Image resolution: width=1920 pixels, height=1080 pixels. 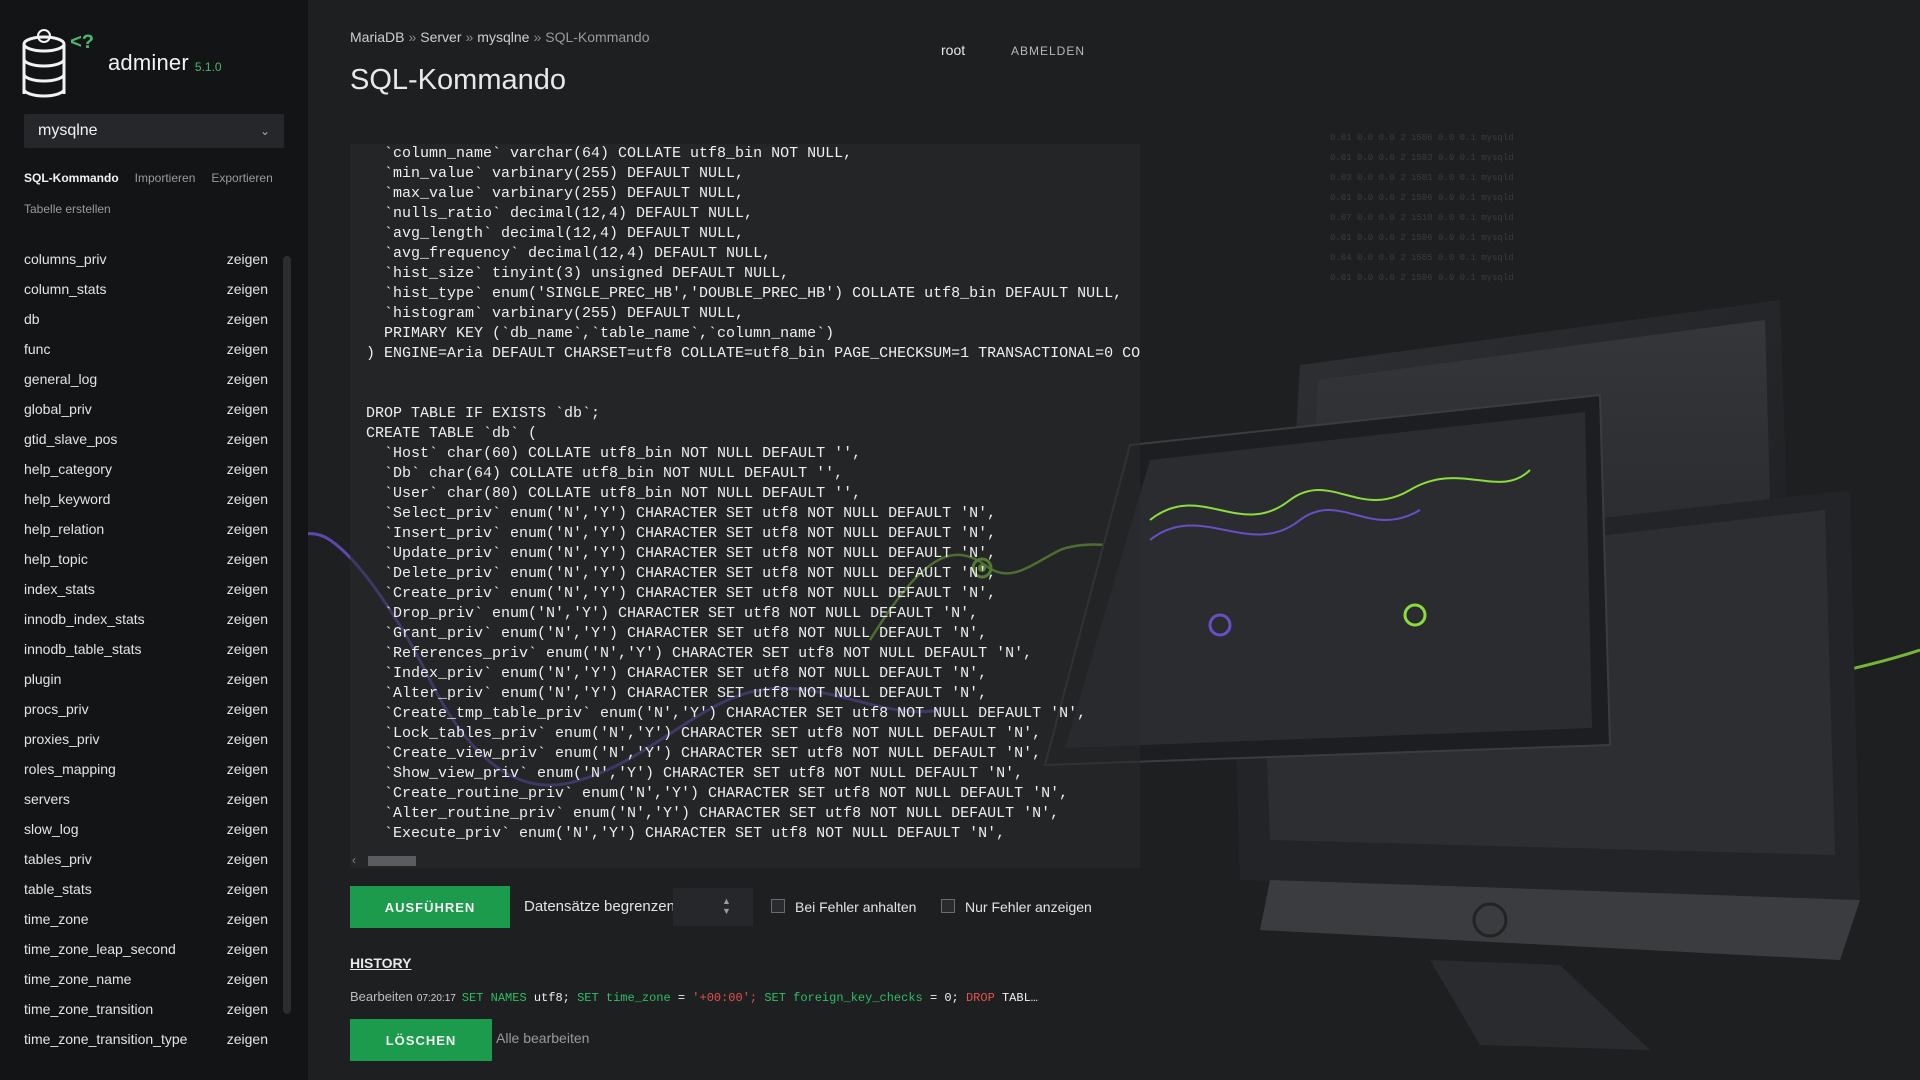 What do you see at coordinates (154, 131) in the screenshot?
I see `database-select: mysqlne ⌄` at bounding box center [154, 131].